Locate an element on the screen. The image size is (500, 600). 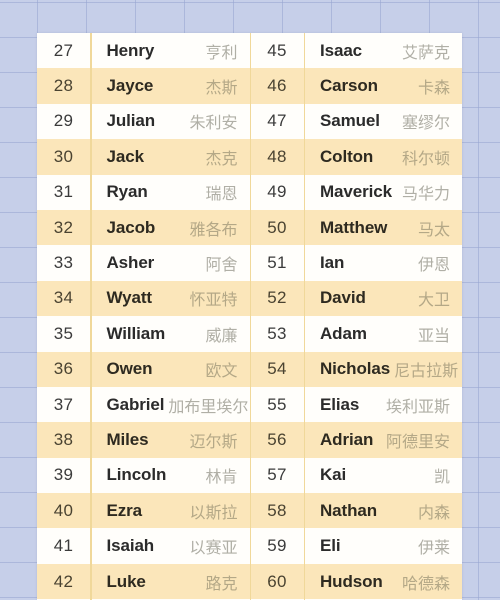
table-row-half-right: 46 Carson 卡森 is located at coordinates (356, 86).